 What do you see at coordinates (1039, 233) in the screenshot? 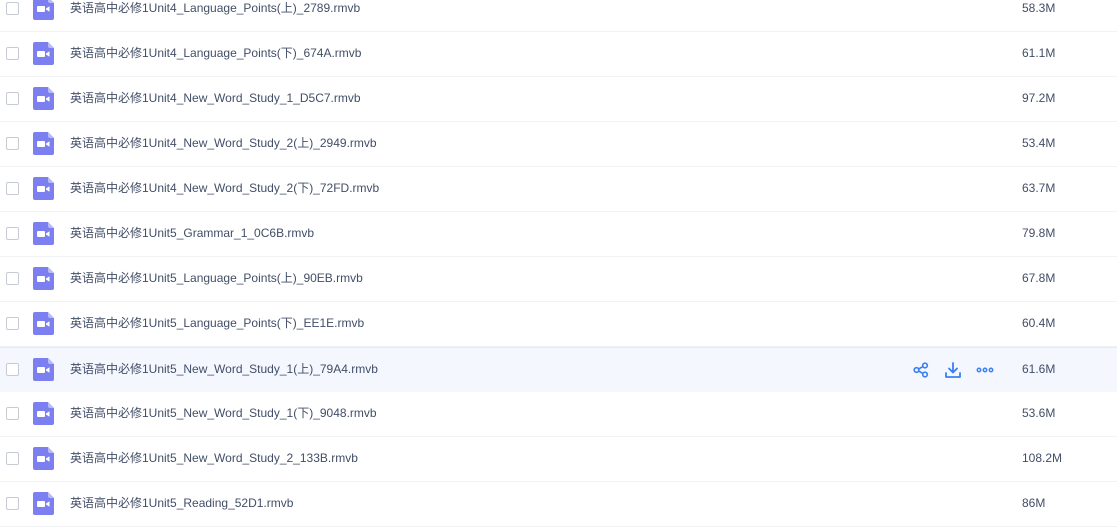
I see `file-size: 79.8M` at bounding box center [1039, 233].